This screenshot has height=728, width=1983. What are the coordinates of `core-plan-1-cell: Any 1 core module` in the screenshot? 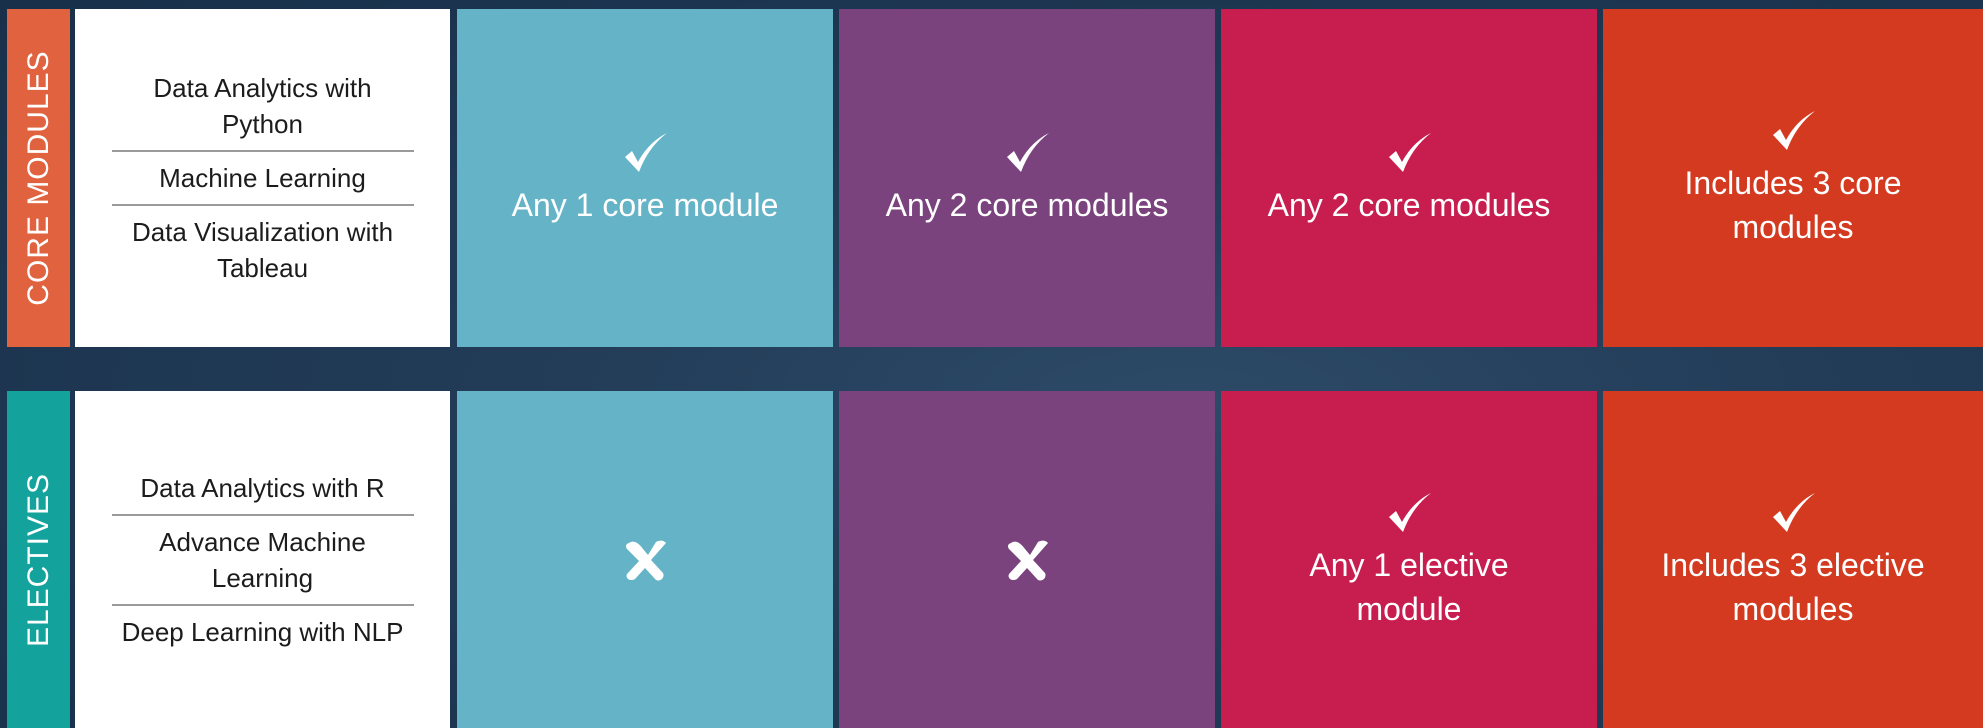 It's located at (645, 178).